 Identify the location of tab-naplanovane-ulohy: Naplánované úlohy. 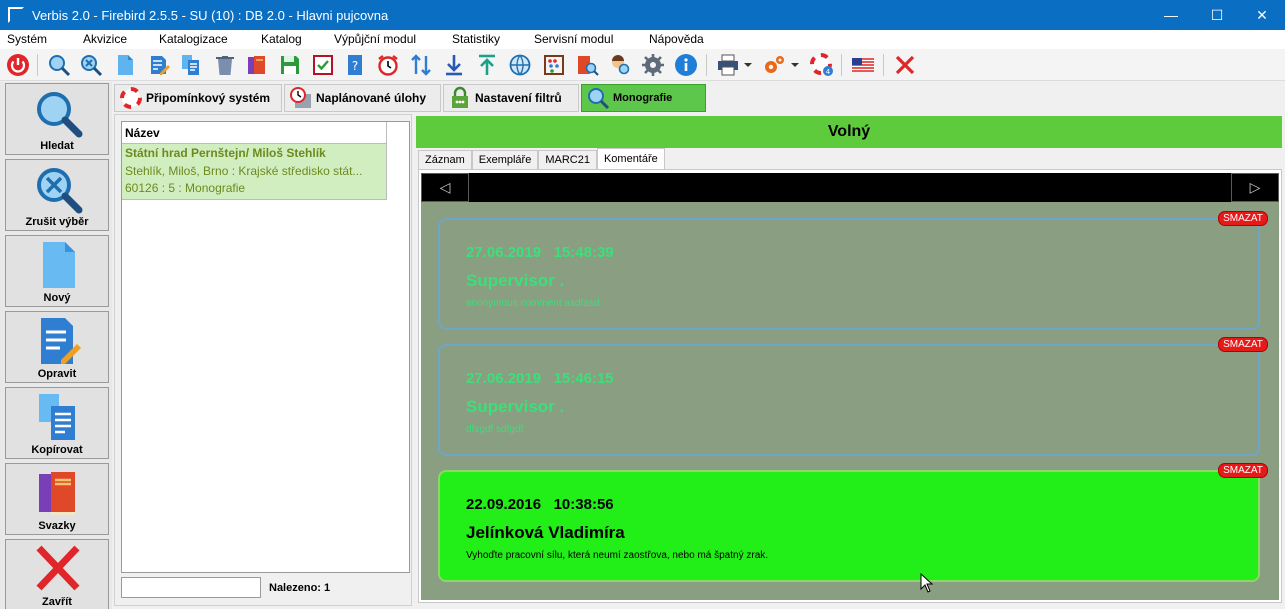
(362, 98).